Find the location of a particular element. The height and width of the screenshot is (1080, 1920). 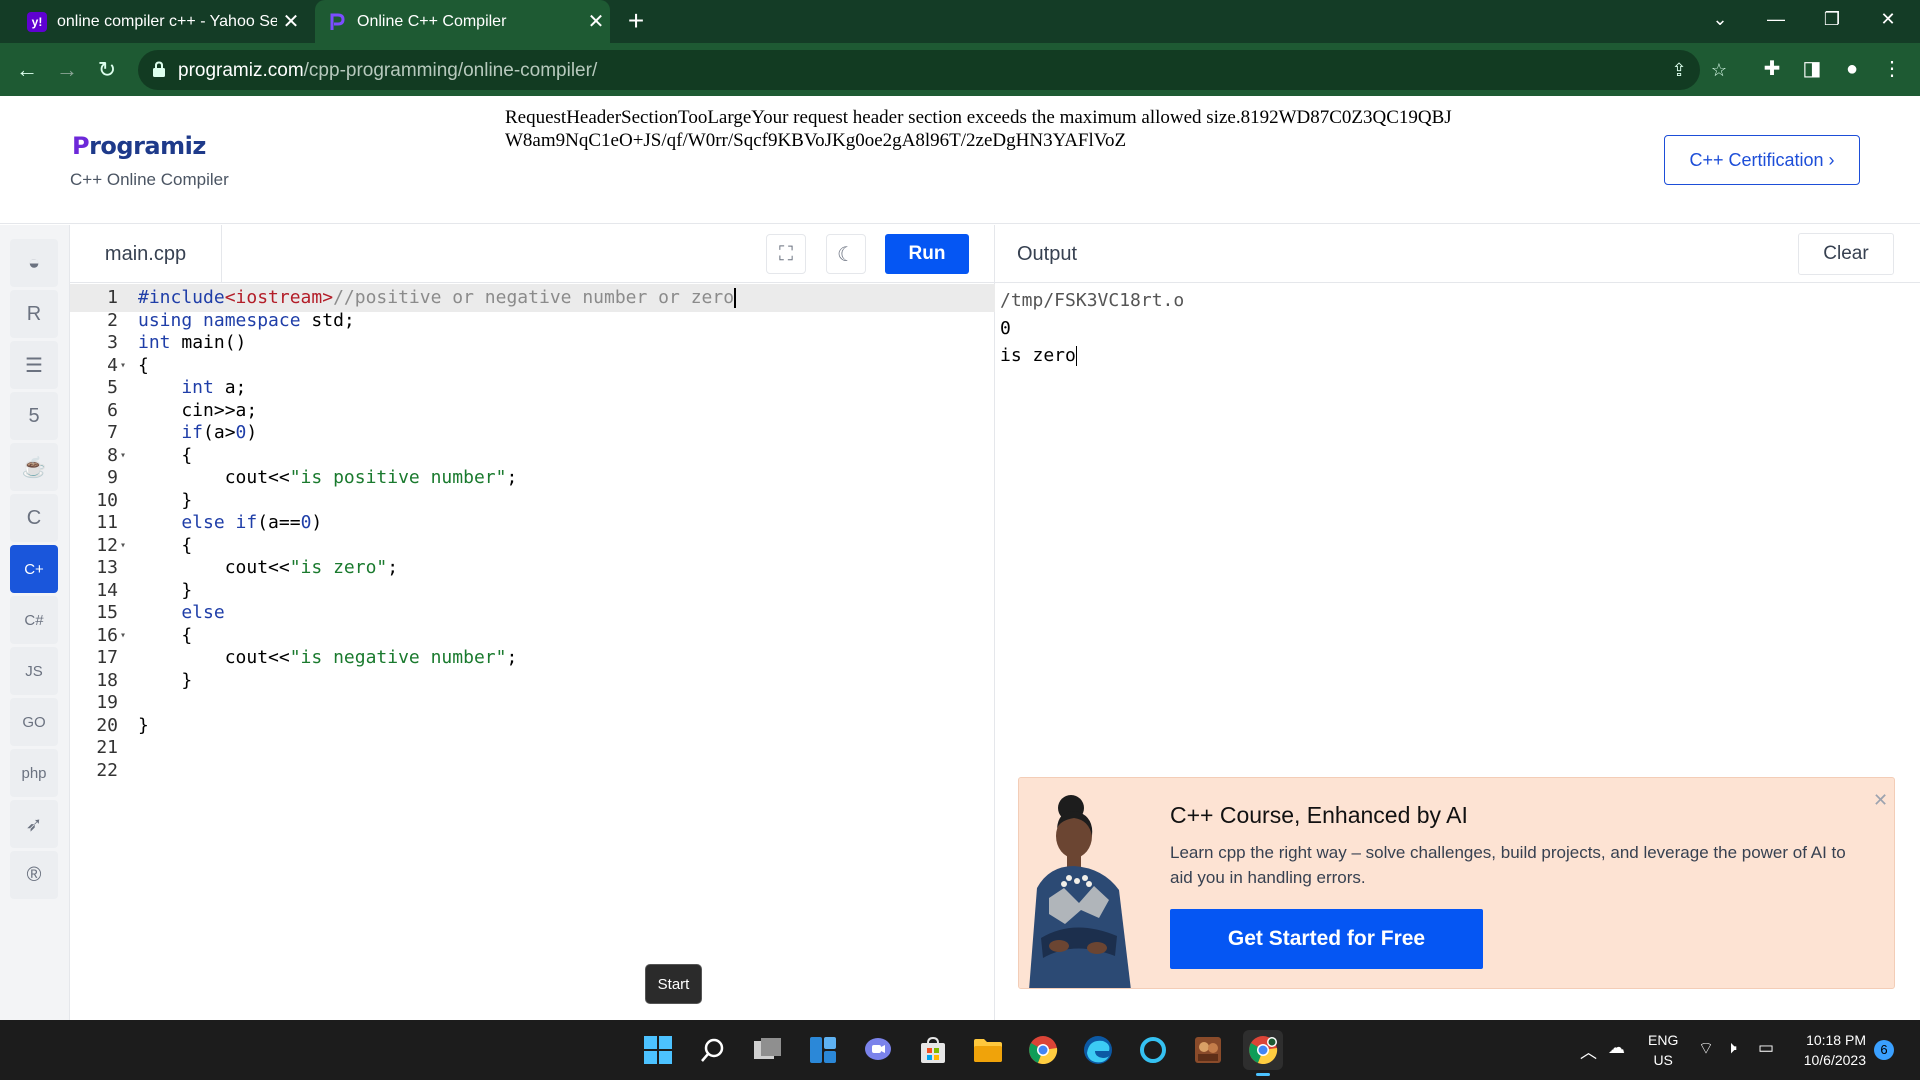

edge-icon is located at coordinates (1098, 1050).